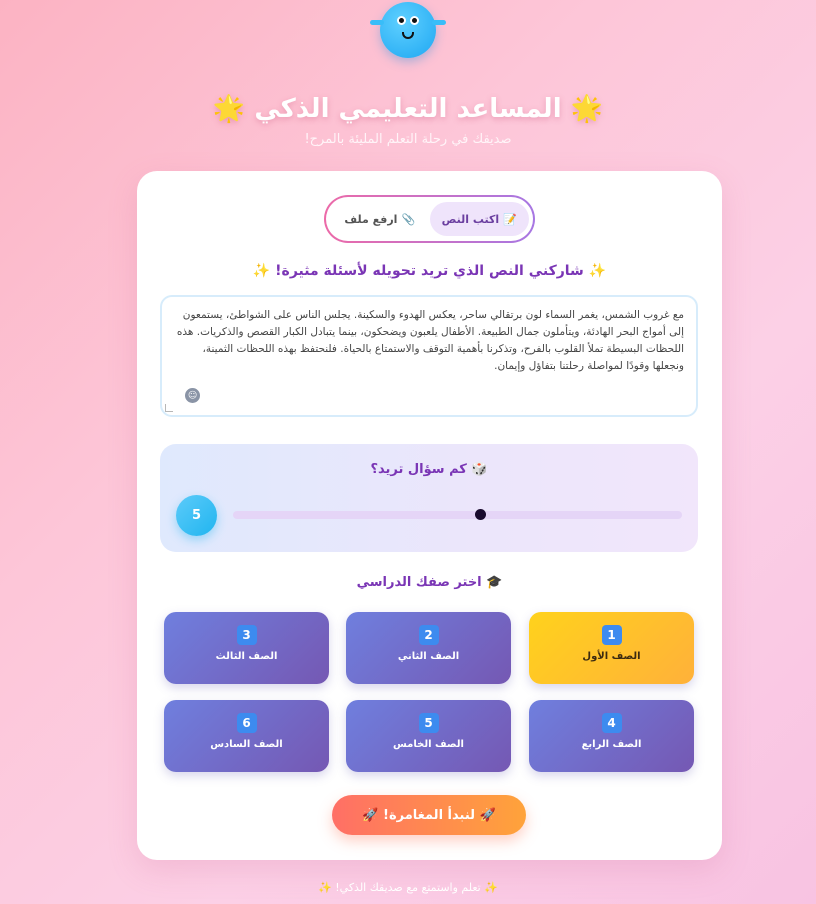 Image resolution: width=816 pixels, height=904 pixels. What do you see at coordinates (169, 408) in the screenshot?
I see `resize-handle-icon` at bounding box center [169, 408].